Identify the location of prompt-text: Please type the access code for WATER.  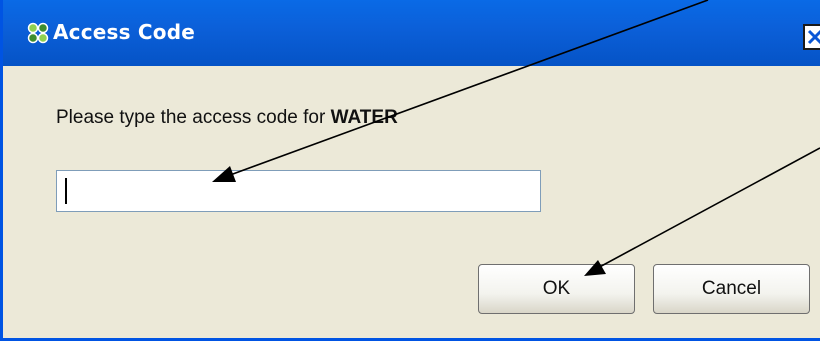
(227, 118).